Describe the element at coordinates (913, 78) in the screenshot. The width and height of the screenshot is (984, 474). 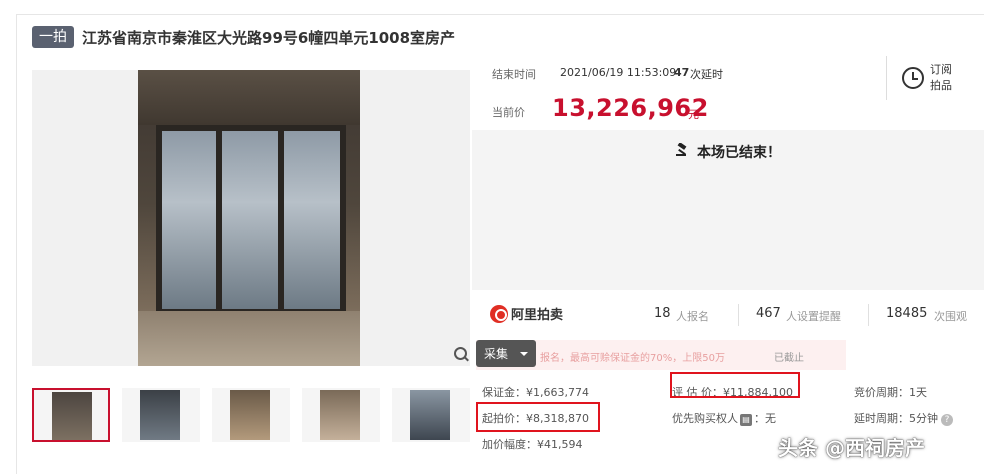
I see `clock-icon` at that location.